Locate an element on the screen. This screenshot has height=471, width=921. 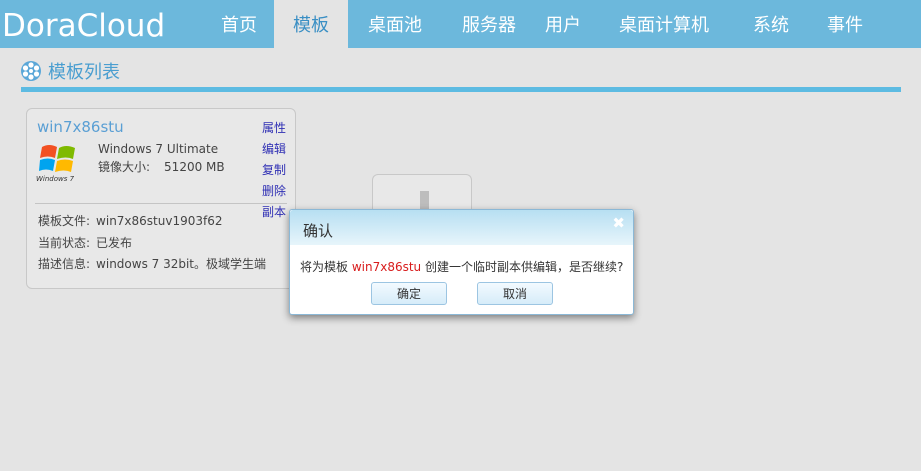
dialog-message-prefix: 将为模板 is located at coordinates (326, 267).